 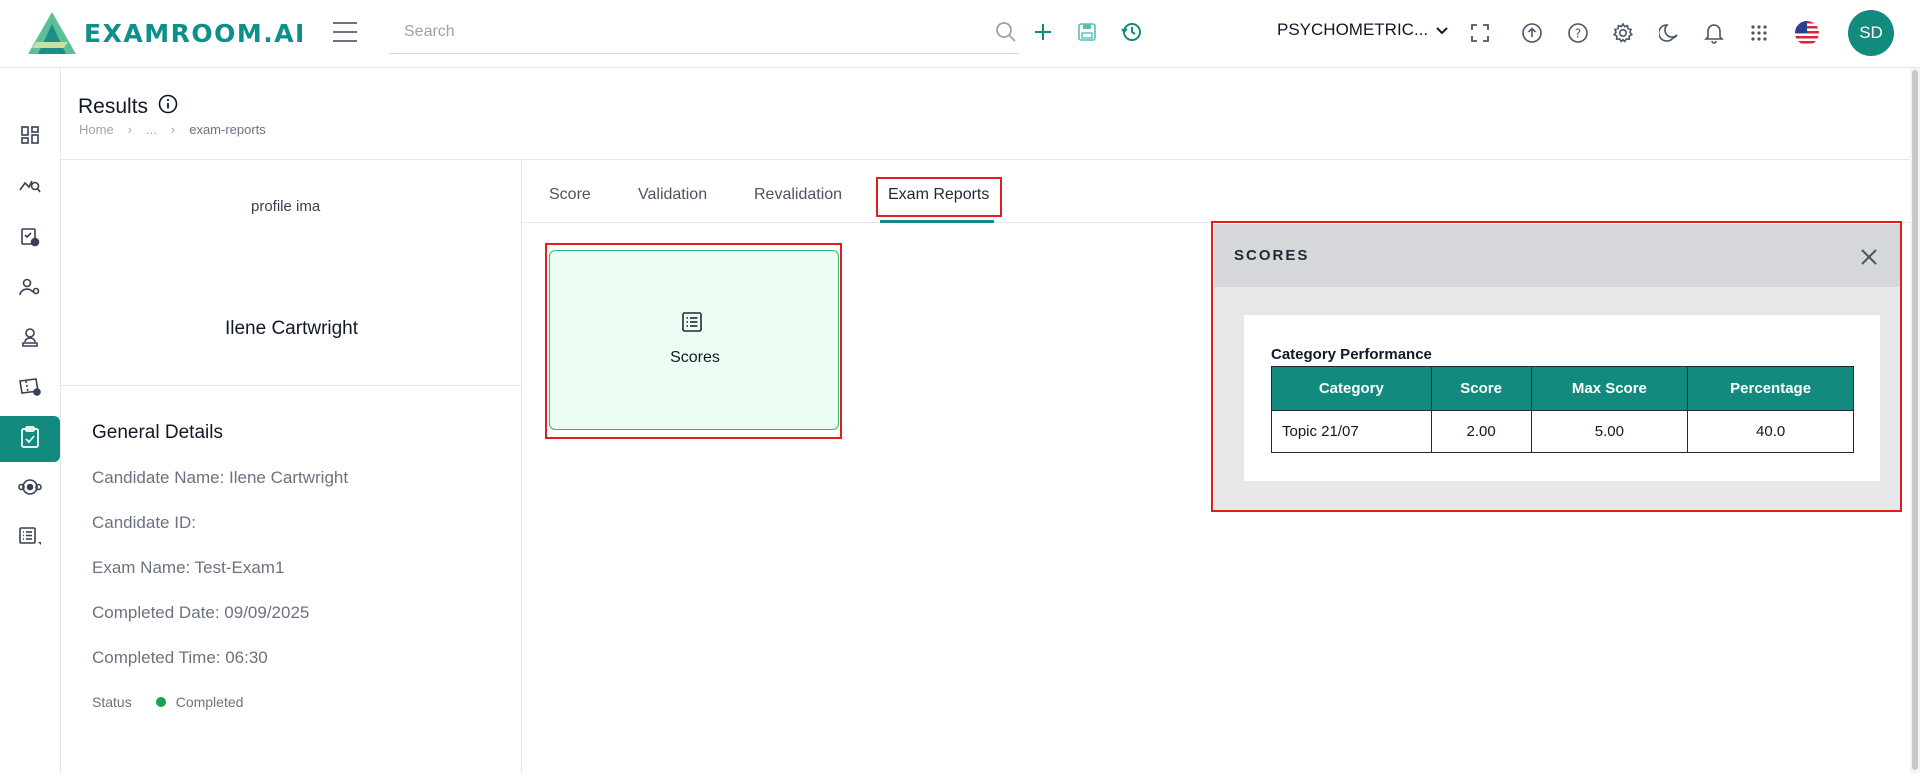 I want to click on sidebar-item-vouchers, so click(x=30, y=389).